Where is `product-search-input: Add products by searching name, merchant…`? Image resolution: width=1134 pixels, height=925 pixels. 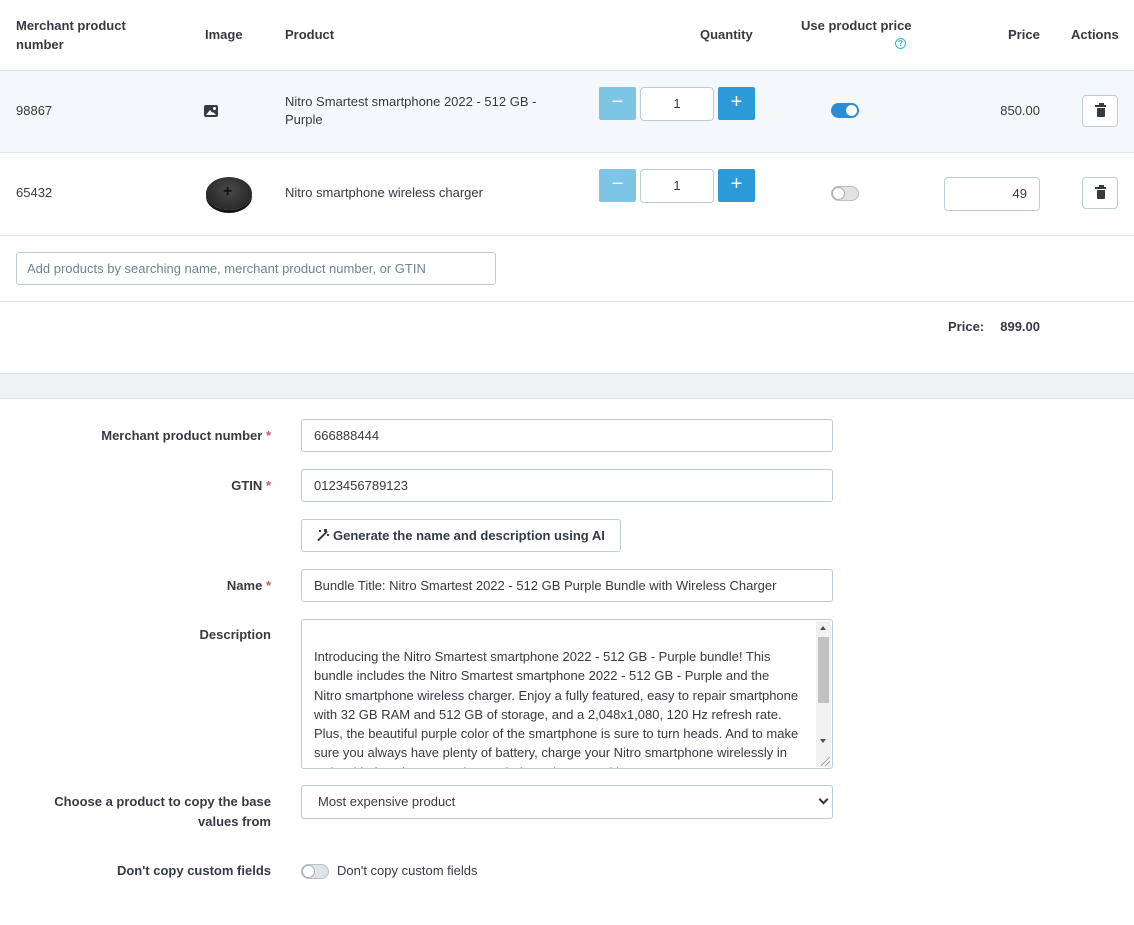 product-search-input: Add products by searching name, merchant… is located at coordinates (256, 268).